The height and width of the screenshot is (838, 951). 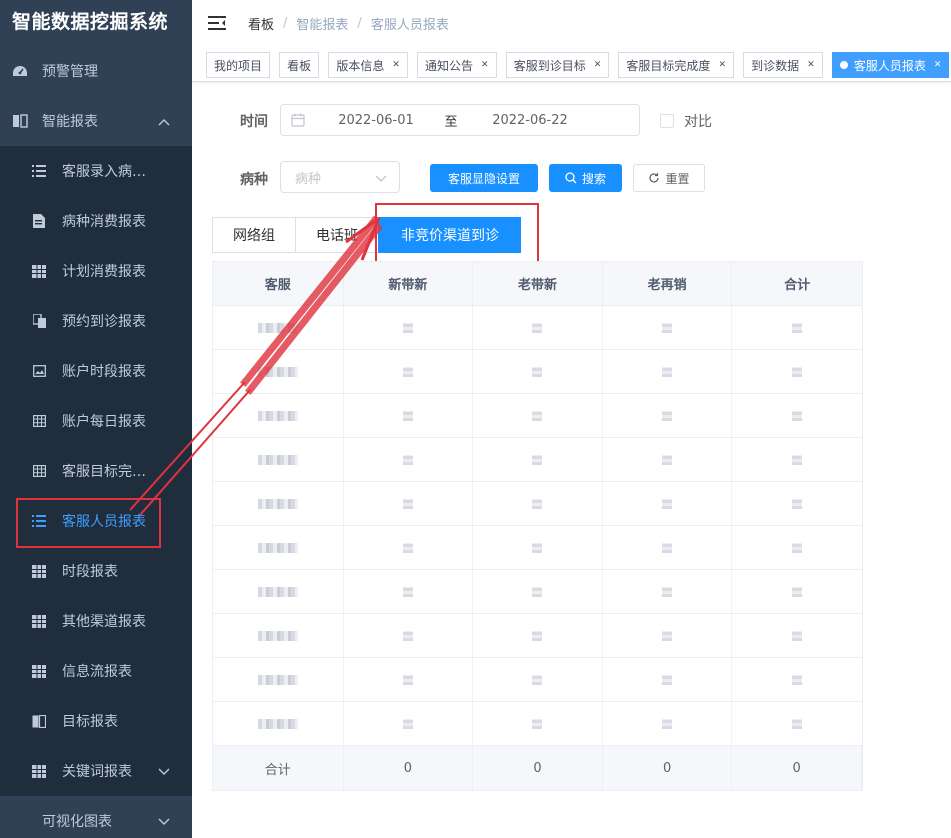 I want to click on sidebar-item-info-flow: 信息流报表, so click(x=96, y=671).